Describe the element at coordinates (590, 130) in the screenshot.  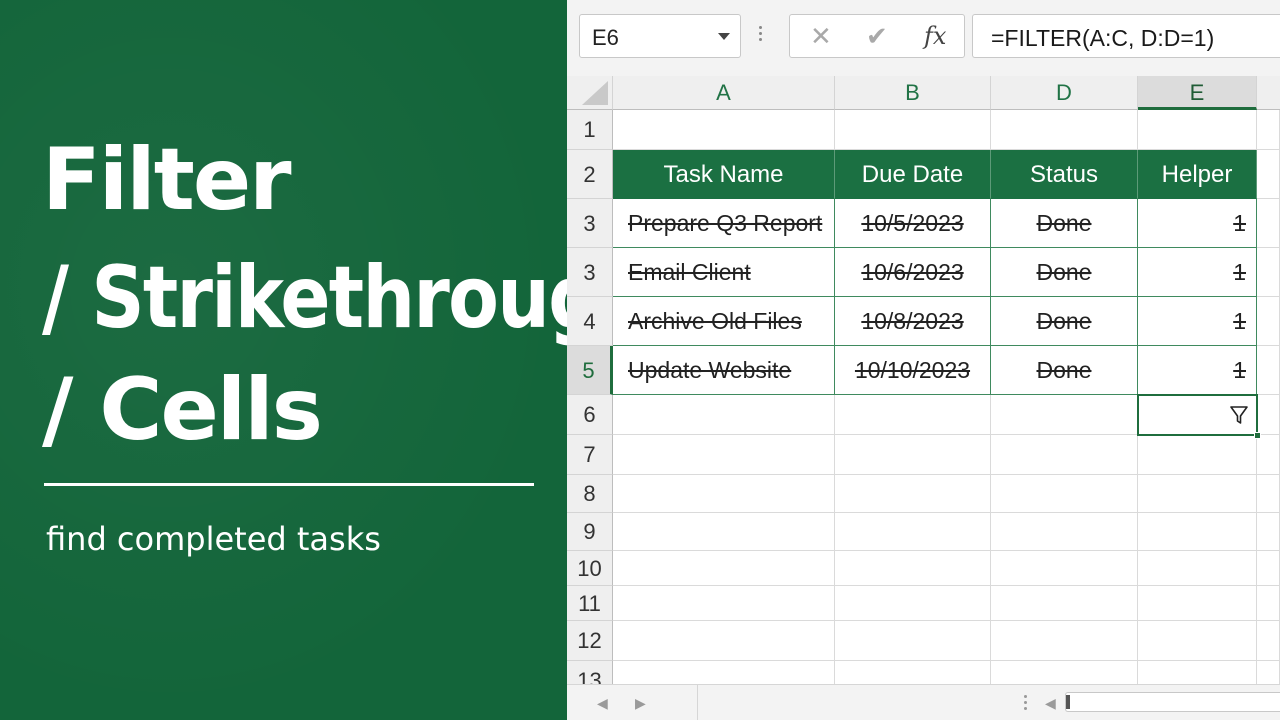
I see `row-header-1: 1` at that location.